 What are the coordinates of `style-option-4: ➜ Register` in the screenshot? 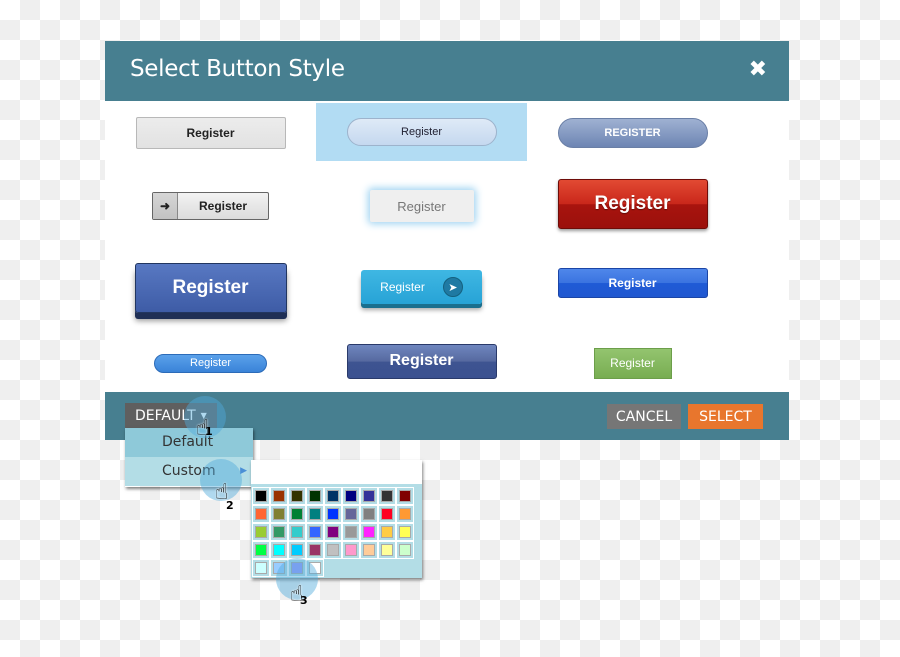 It's located at (210, 206).